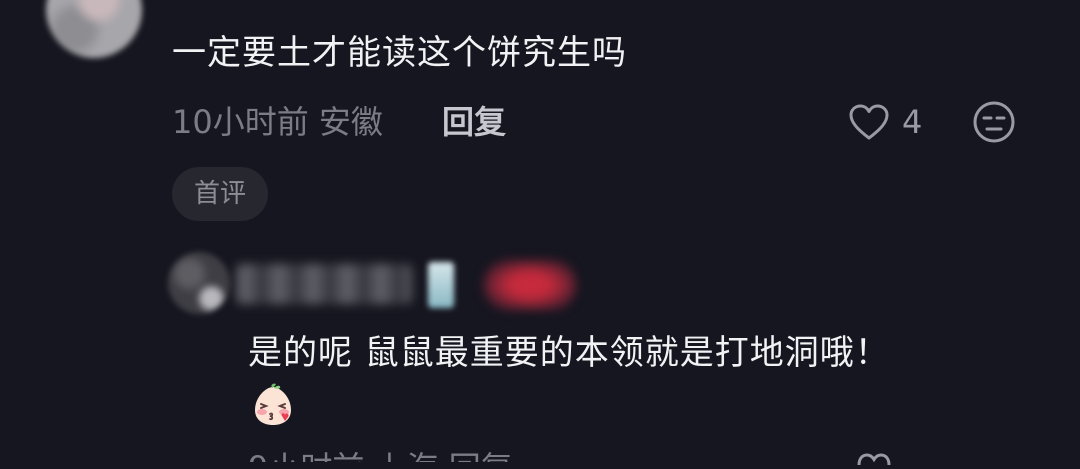 The image size is (1080, 469). Describe the element at coordinates (199, 283) in the screenshot. I see `reply-author-avatar` at that location.